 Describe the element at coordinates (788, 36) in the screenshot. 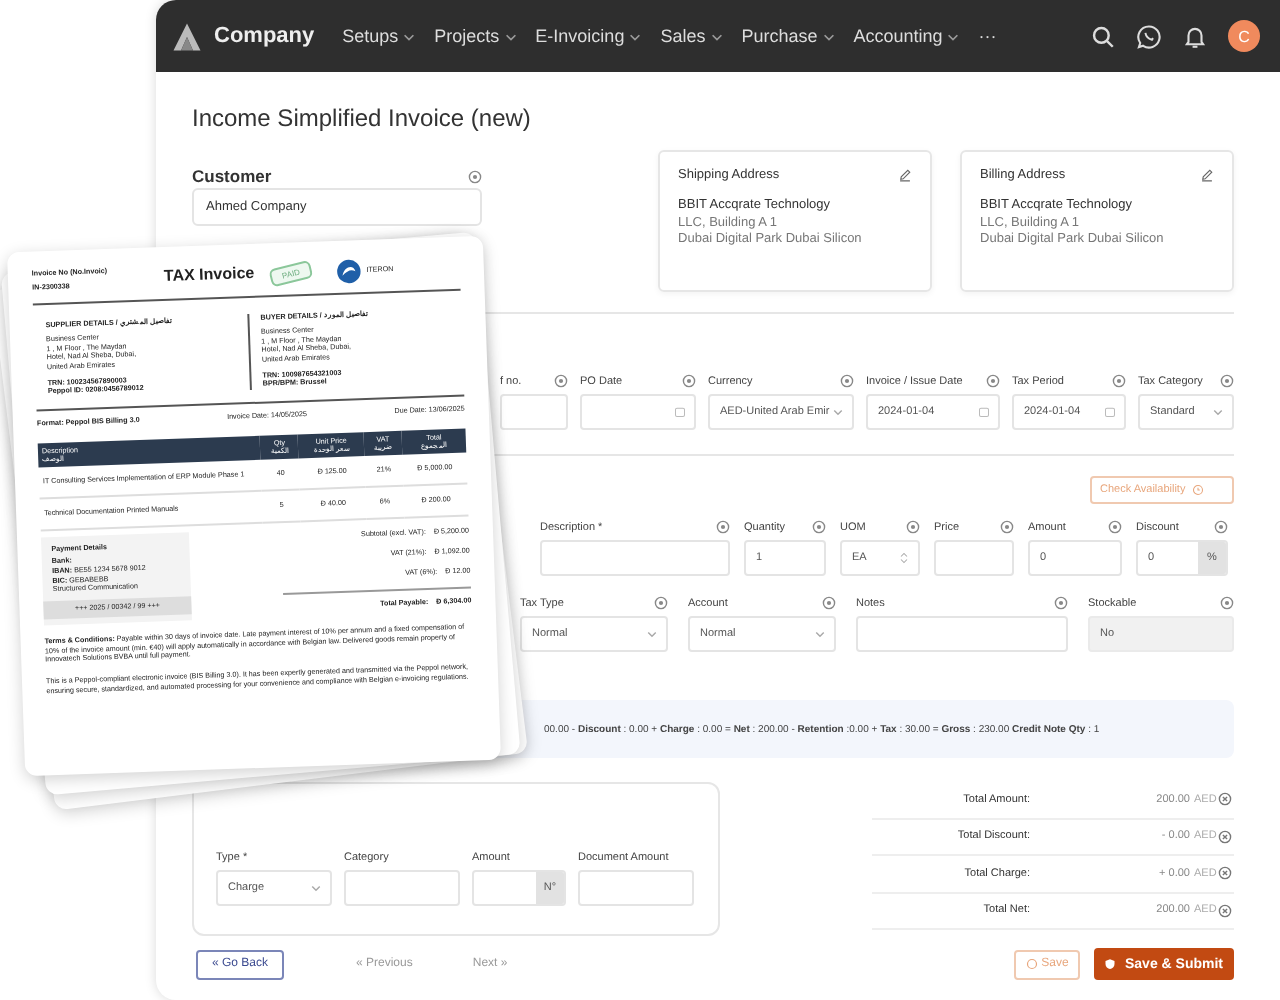

I see `menu-item: Purchase` at that location.